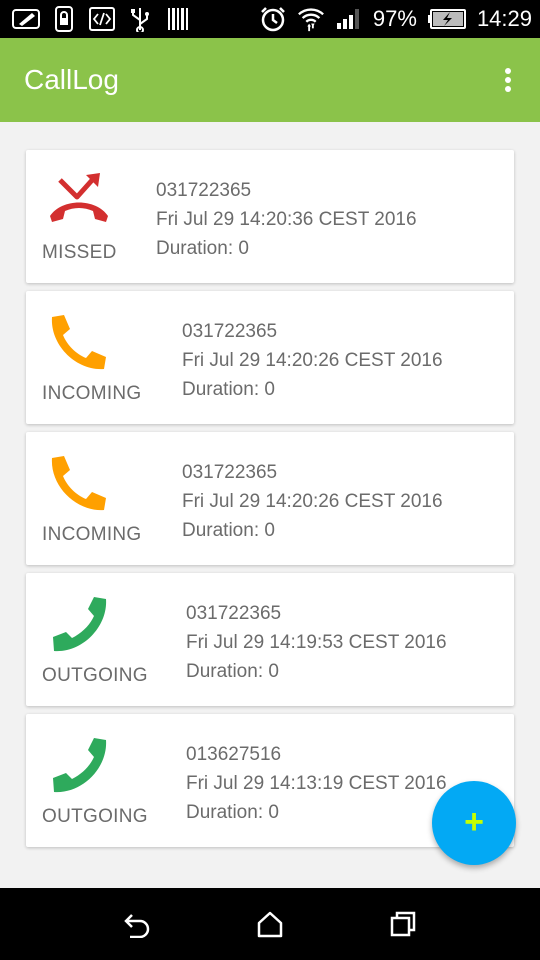  Describe the element at coordinates (447, 19) in the screenshot. I see `battery-icon` at that location.